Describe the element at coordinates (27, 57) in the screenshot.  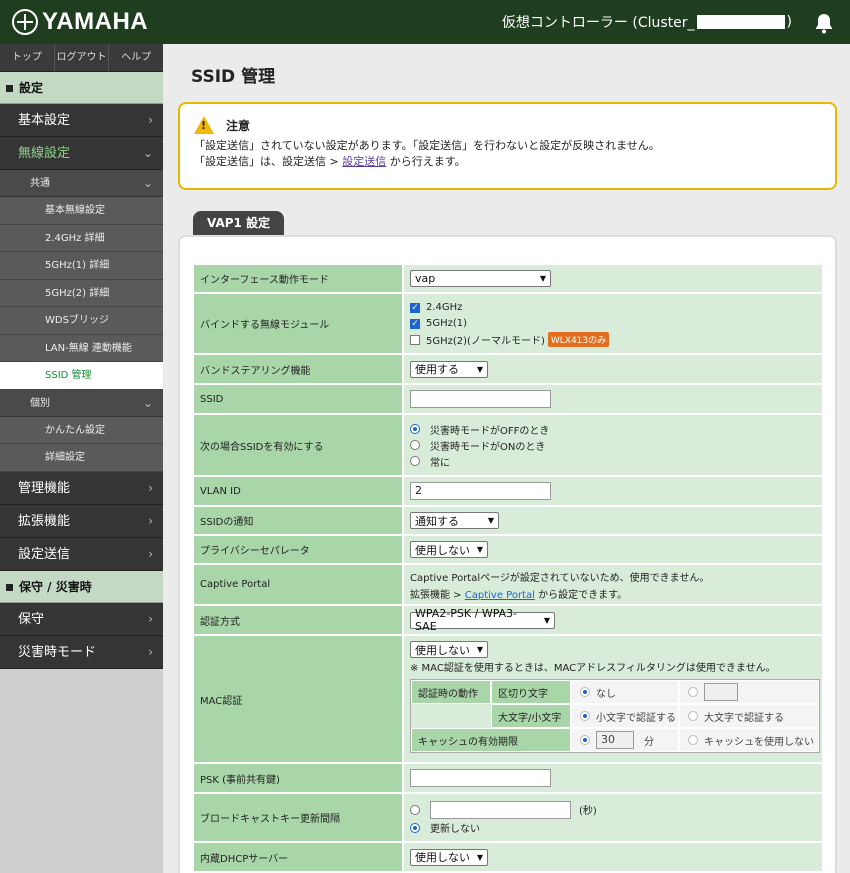
I see `nav-top: トップ` at that location.